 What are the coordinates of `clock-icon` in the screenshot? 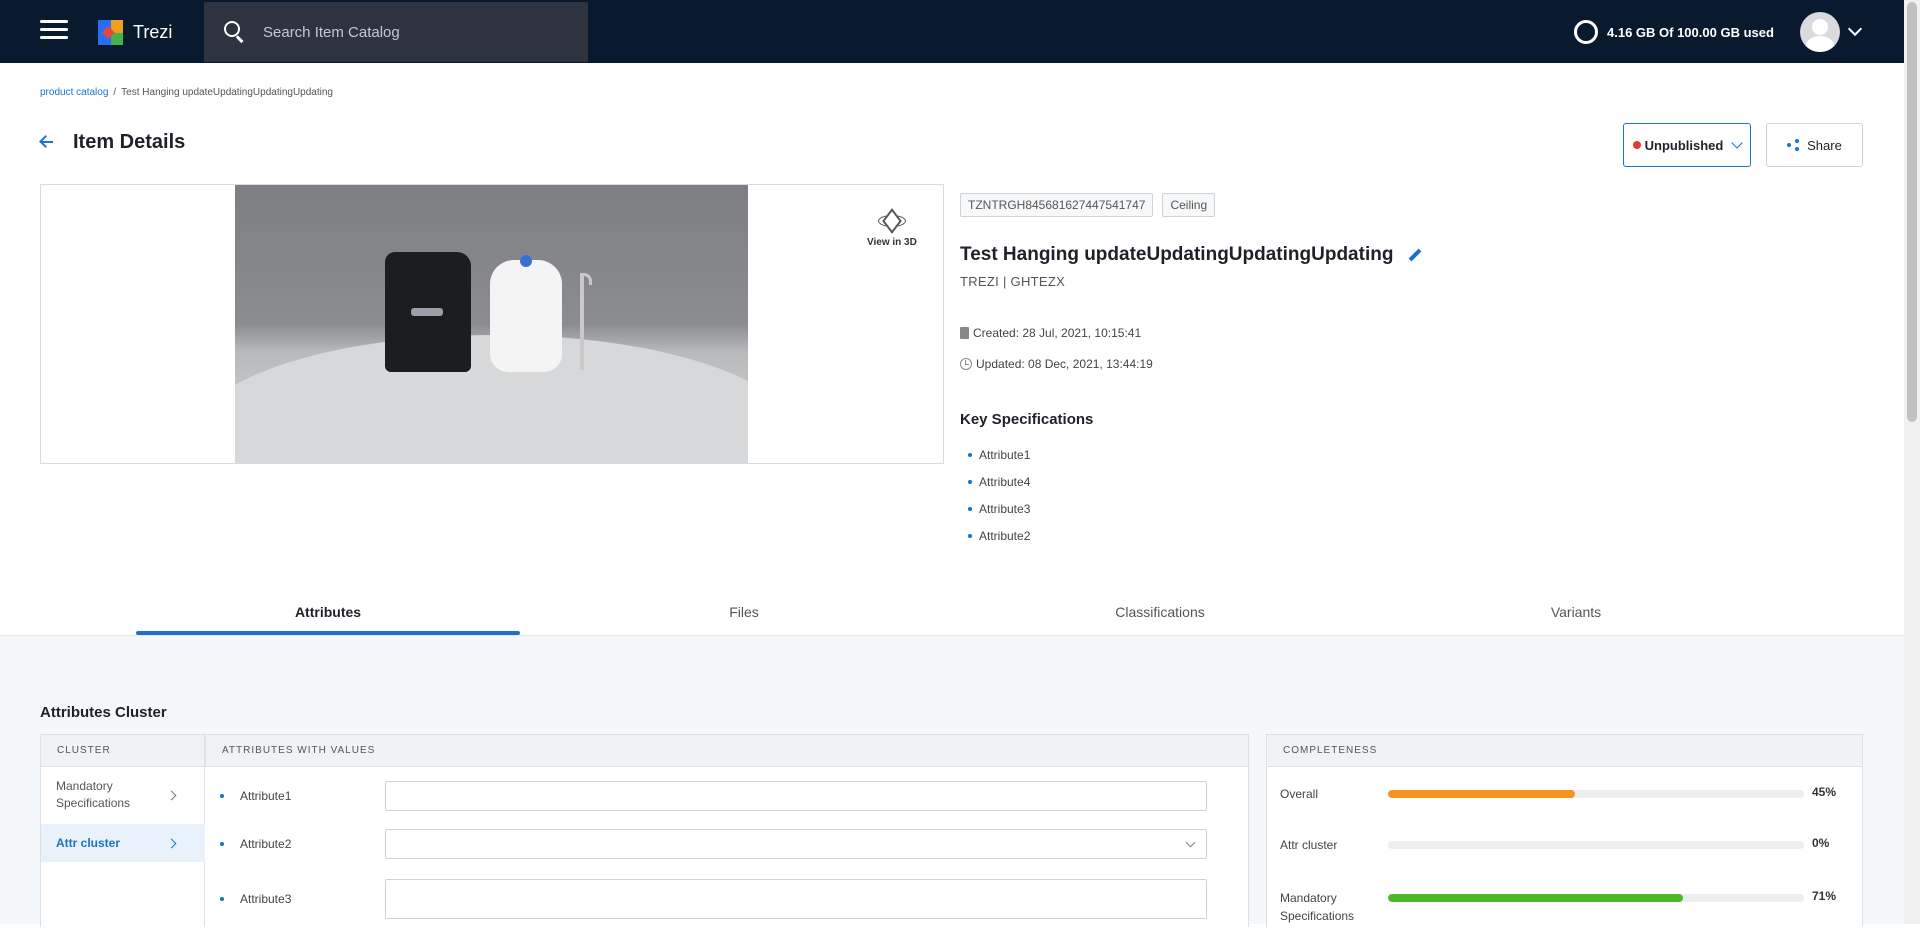 It's located at (966, 364).